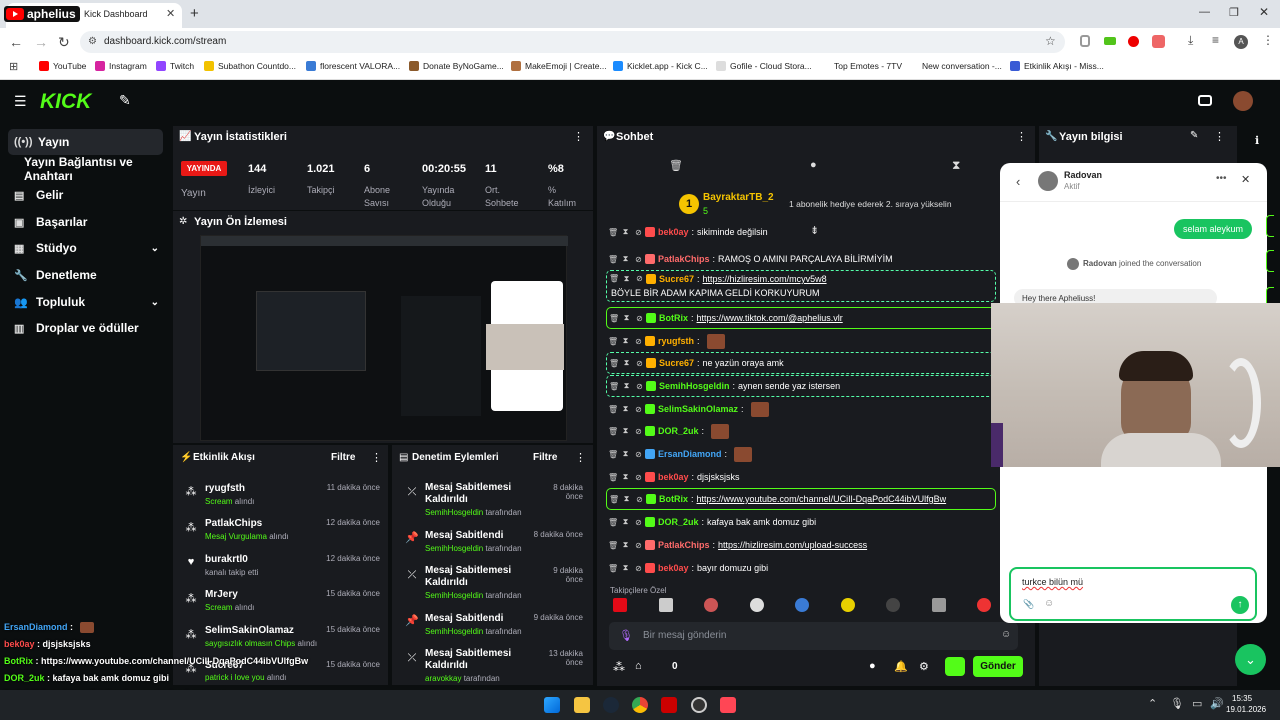 The height and width of the screenshot is (720, 1280). I want to click on activity-user: SelimSakinOlamaz, so click(249, 630).